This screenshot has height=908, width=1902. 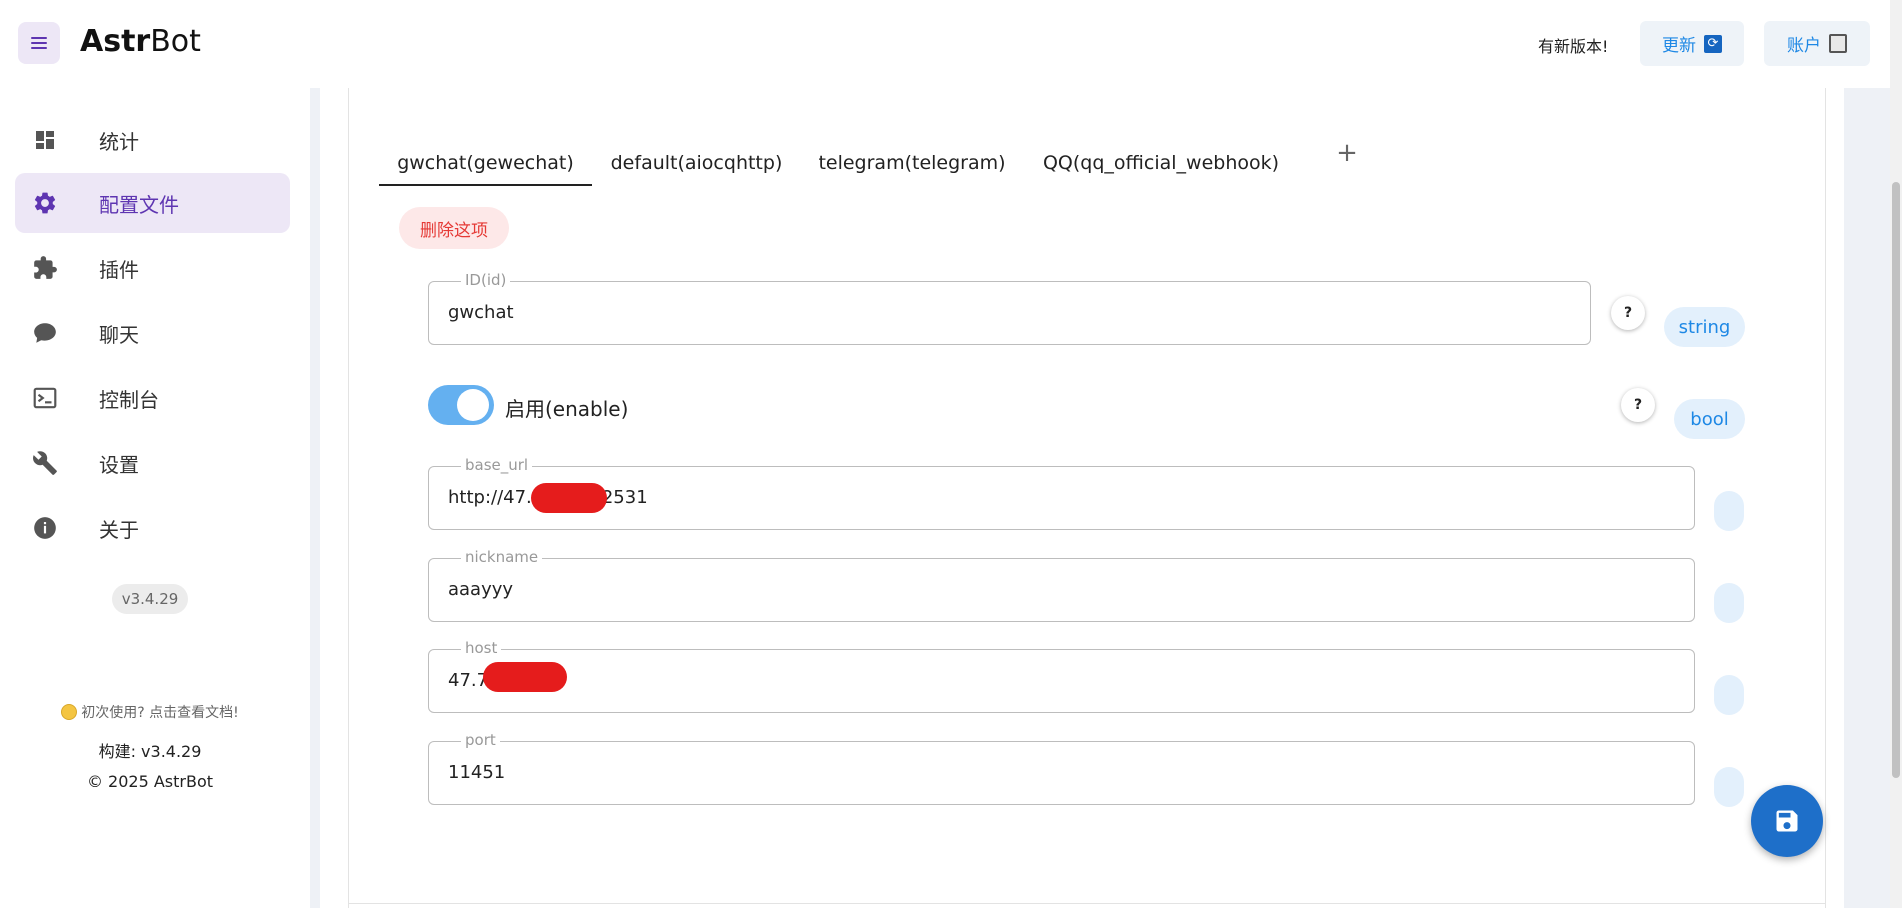 What do you see at coordinates (119, 334) in the screenshot?
I see `sidebar-item-label: 聊天` at bounding box center [119, 334].